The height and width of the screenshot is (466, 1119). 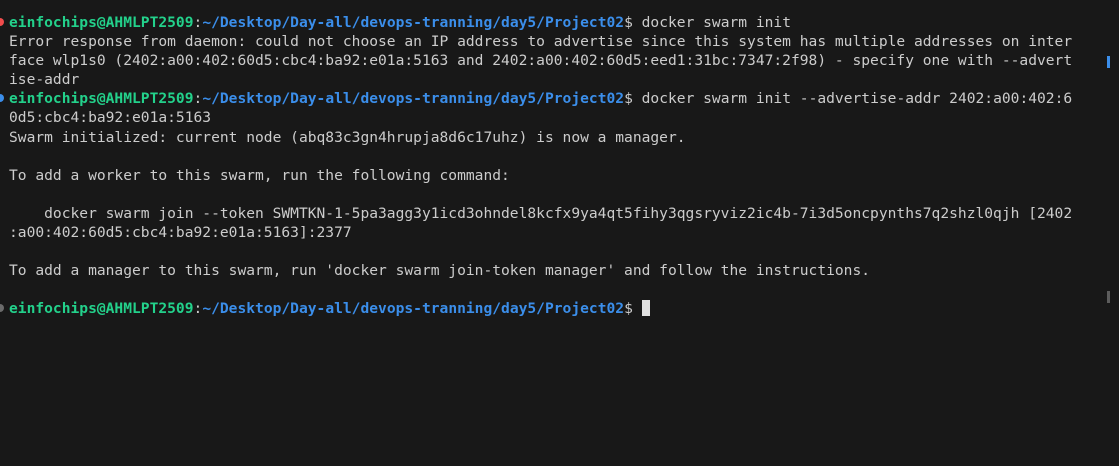 What do you see at coordinates (2, 308) in the screenshot?
I see `command-pending-marker` at bounding box center [2, 308].